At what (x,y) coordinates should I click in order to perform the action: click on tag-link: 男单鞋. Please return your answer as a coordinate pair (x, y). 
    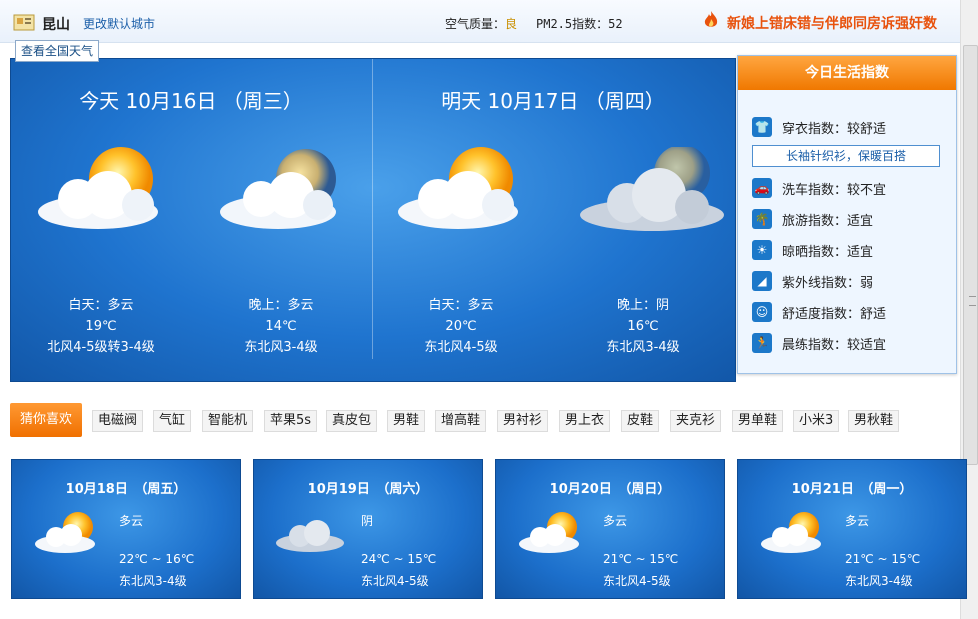
    Looking at the image, I should click on (758, 421).